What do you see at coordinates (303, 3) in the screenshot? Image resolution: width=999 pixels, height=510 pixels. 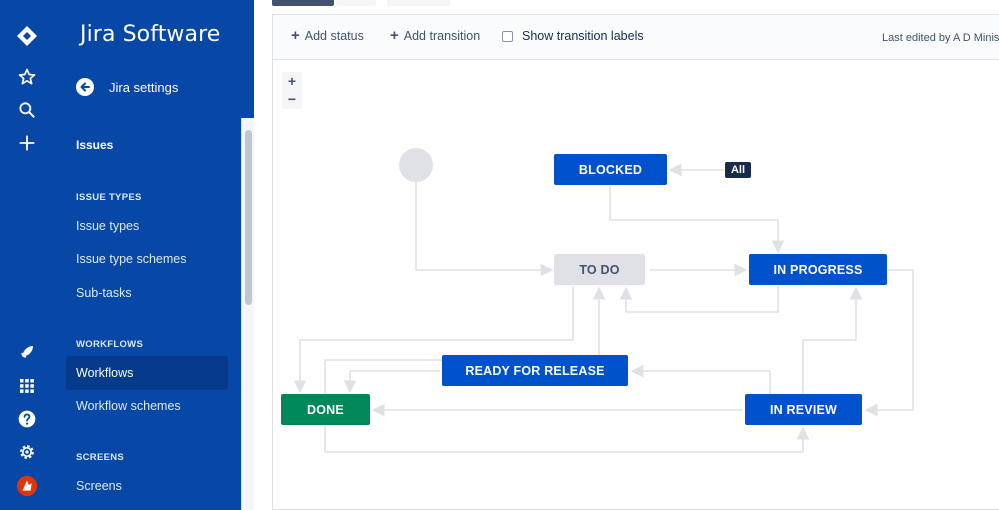 I see `tab-diagram` at bounding box center [303, 3].